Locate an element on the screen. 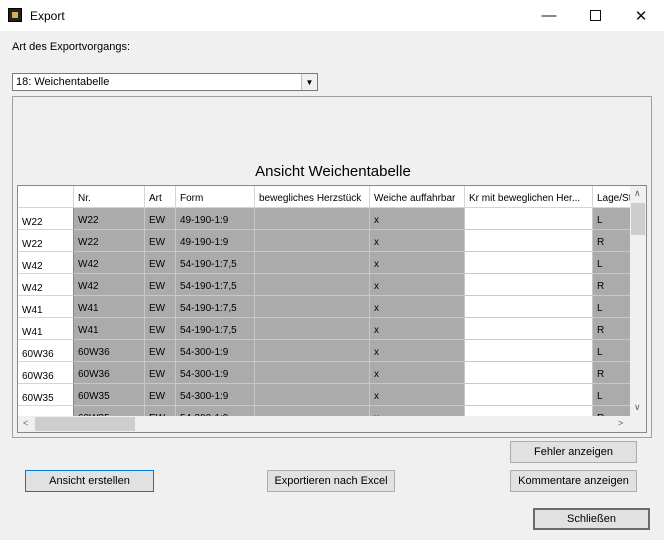 This screenshot has width=664, height=540. chevron-down-icon: ▼ is located at coordinates (309, 82).